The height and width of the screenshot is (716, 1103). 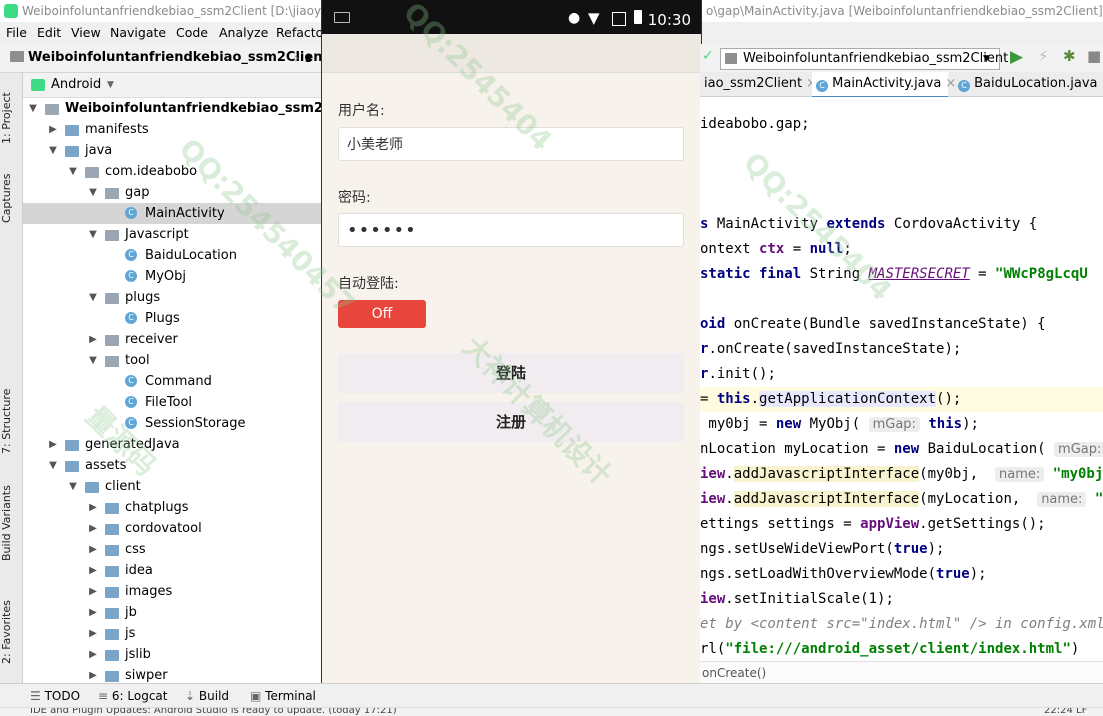 I want to click on tree-item: C BaiduLocation, so click(x=172, y=255).